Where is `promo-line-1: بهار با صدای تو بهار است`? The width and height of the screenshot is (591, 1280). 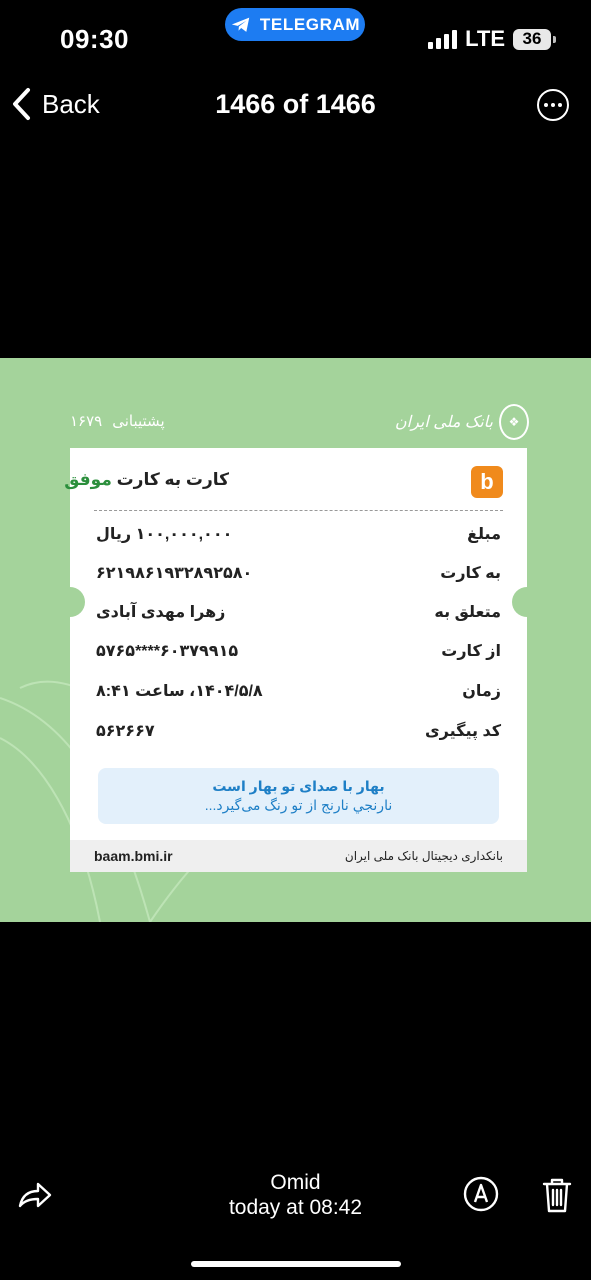 promo-line-1: بهار با صدای تو بهار است is located at coordinates (298, 786).